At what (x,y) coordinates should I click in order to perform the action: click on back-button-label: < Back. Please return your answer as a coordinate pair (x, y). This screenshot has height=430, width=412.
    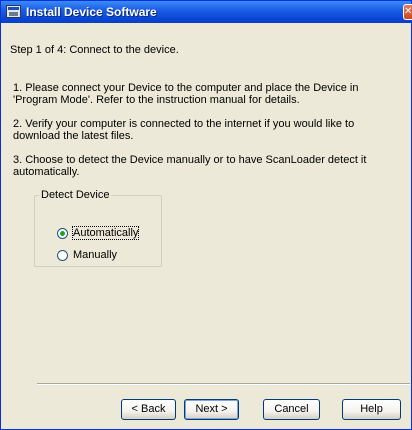
    Looking at the image, I should click on (148, 409).